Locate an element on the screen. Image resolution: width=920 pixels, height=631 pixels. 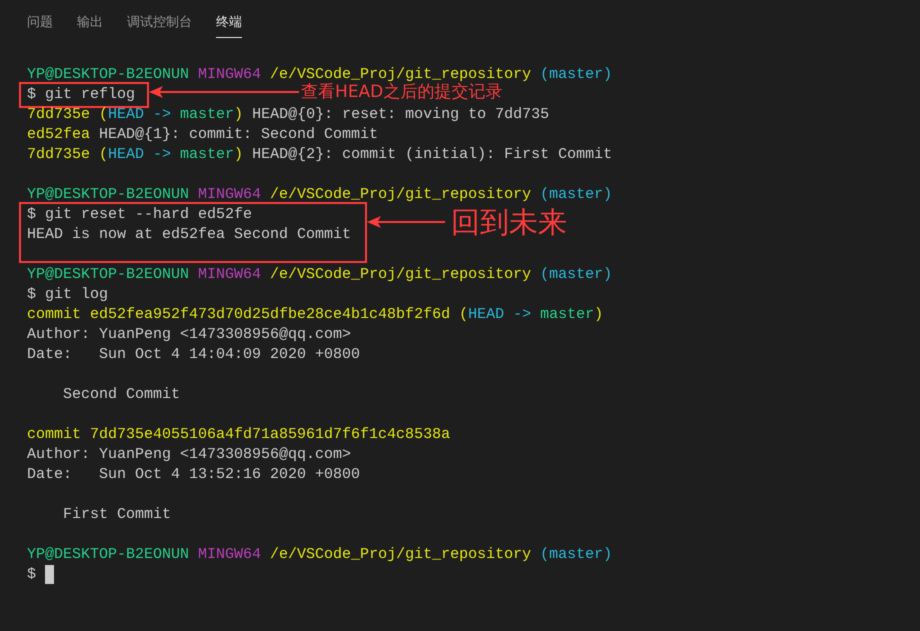
terminal-text: HEAD is now at ed52fea Second Commit is located at coordinates (189, 234).